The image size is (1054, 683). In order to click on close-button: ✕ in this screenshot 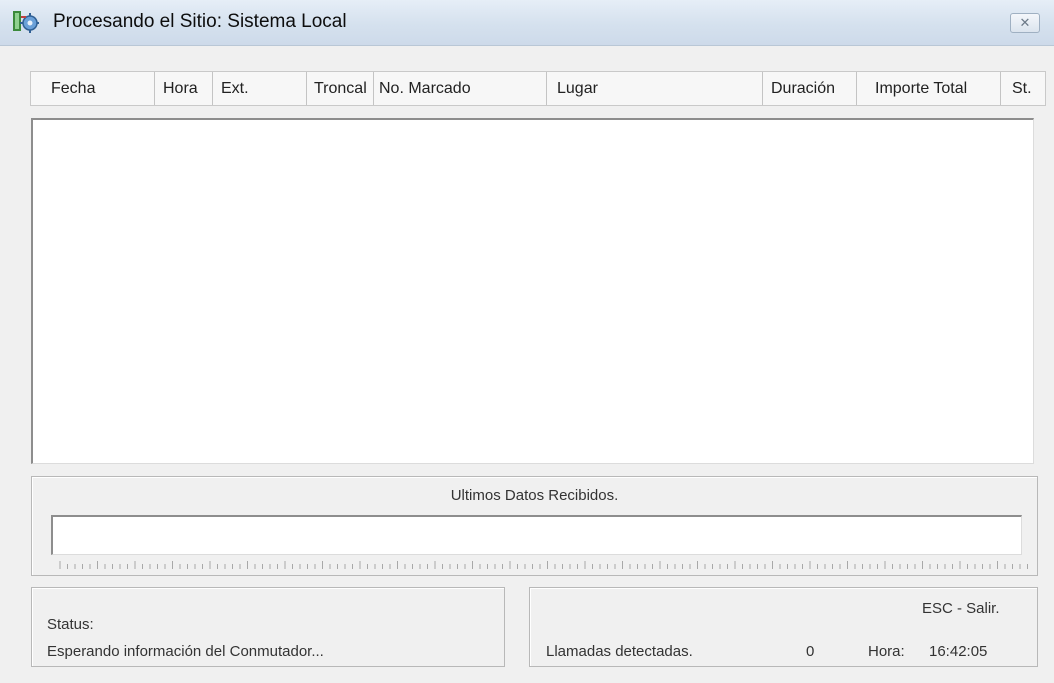, I will do `click(1025, 23)`.